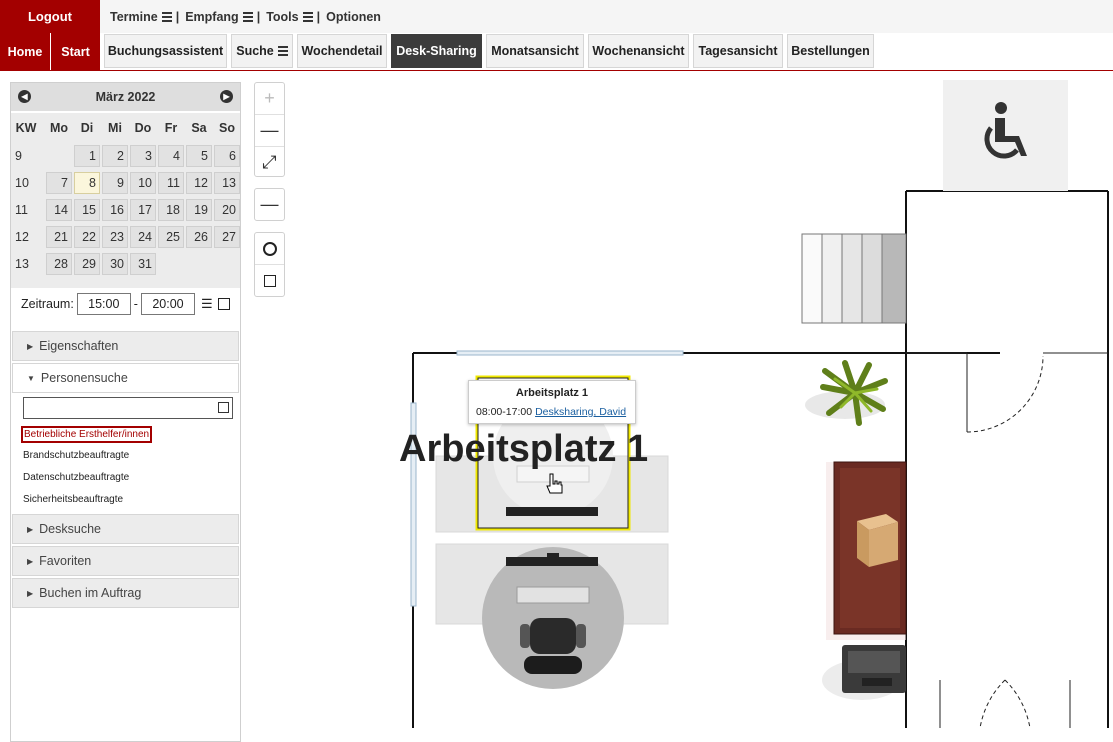 This screenshot has width=1113, height=742. What do you see at coordinates (227, 183) in the screenshot?
I see `calendar-day: 13` at bounding box center [227, 183].